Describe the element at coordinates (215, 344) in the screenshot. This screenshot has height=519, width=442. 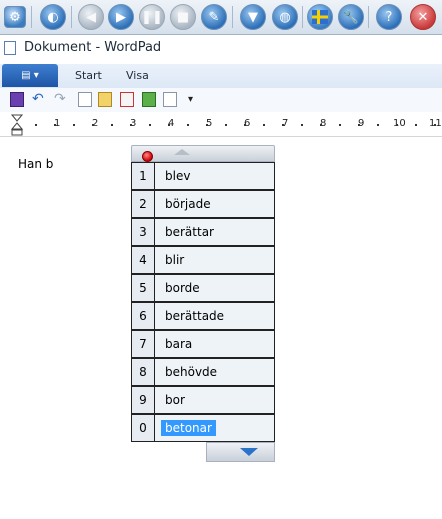
I see `suggestion-word: bara` at that location.